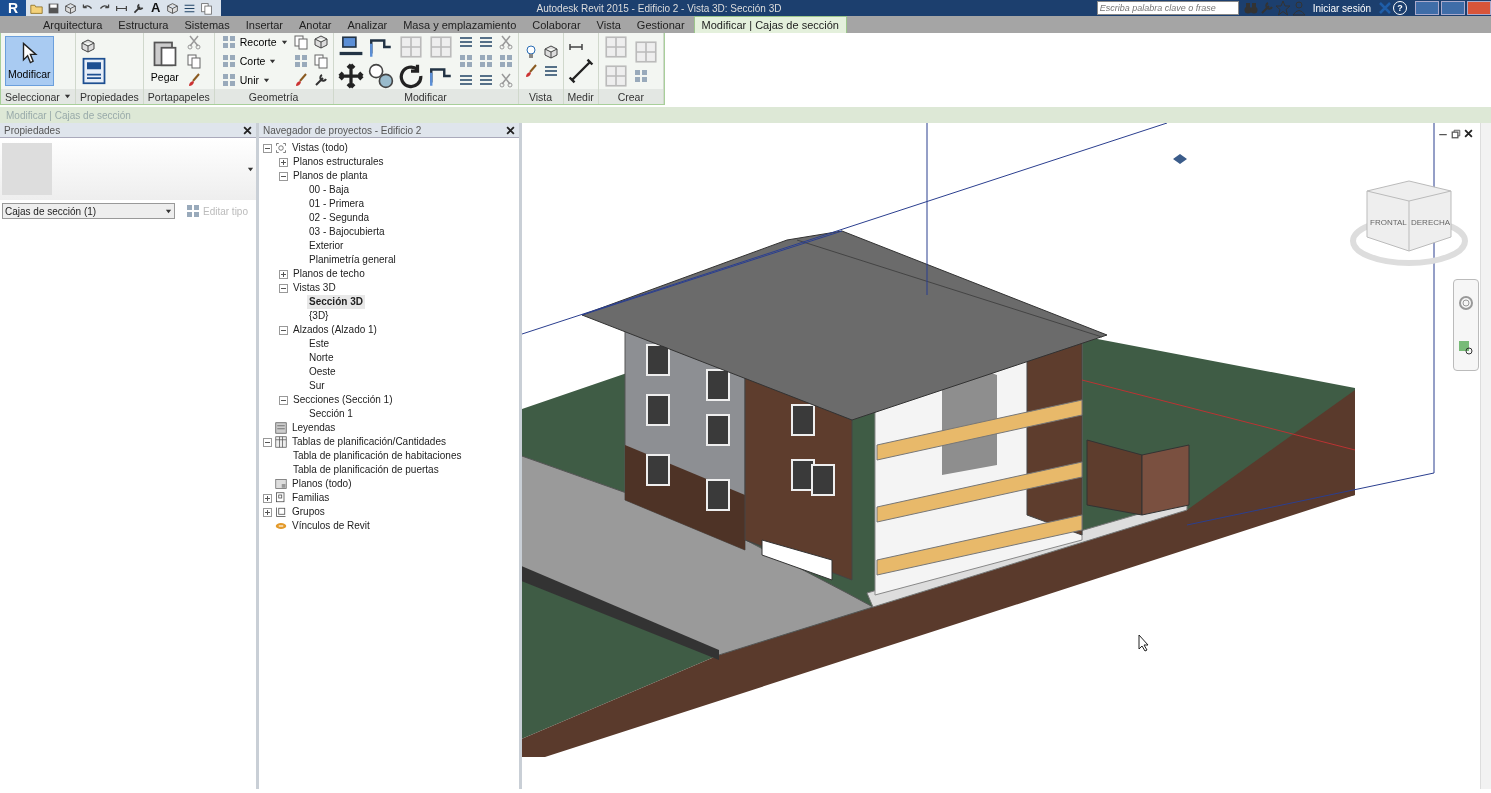 The width and height of the screenshot is (1491, 793). I want to click on tree-item: Secciones (Sección 1), so click(343, 400).